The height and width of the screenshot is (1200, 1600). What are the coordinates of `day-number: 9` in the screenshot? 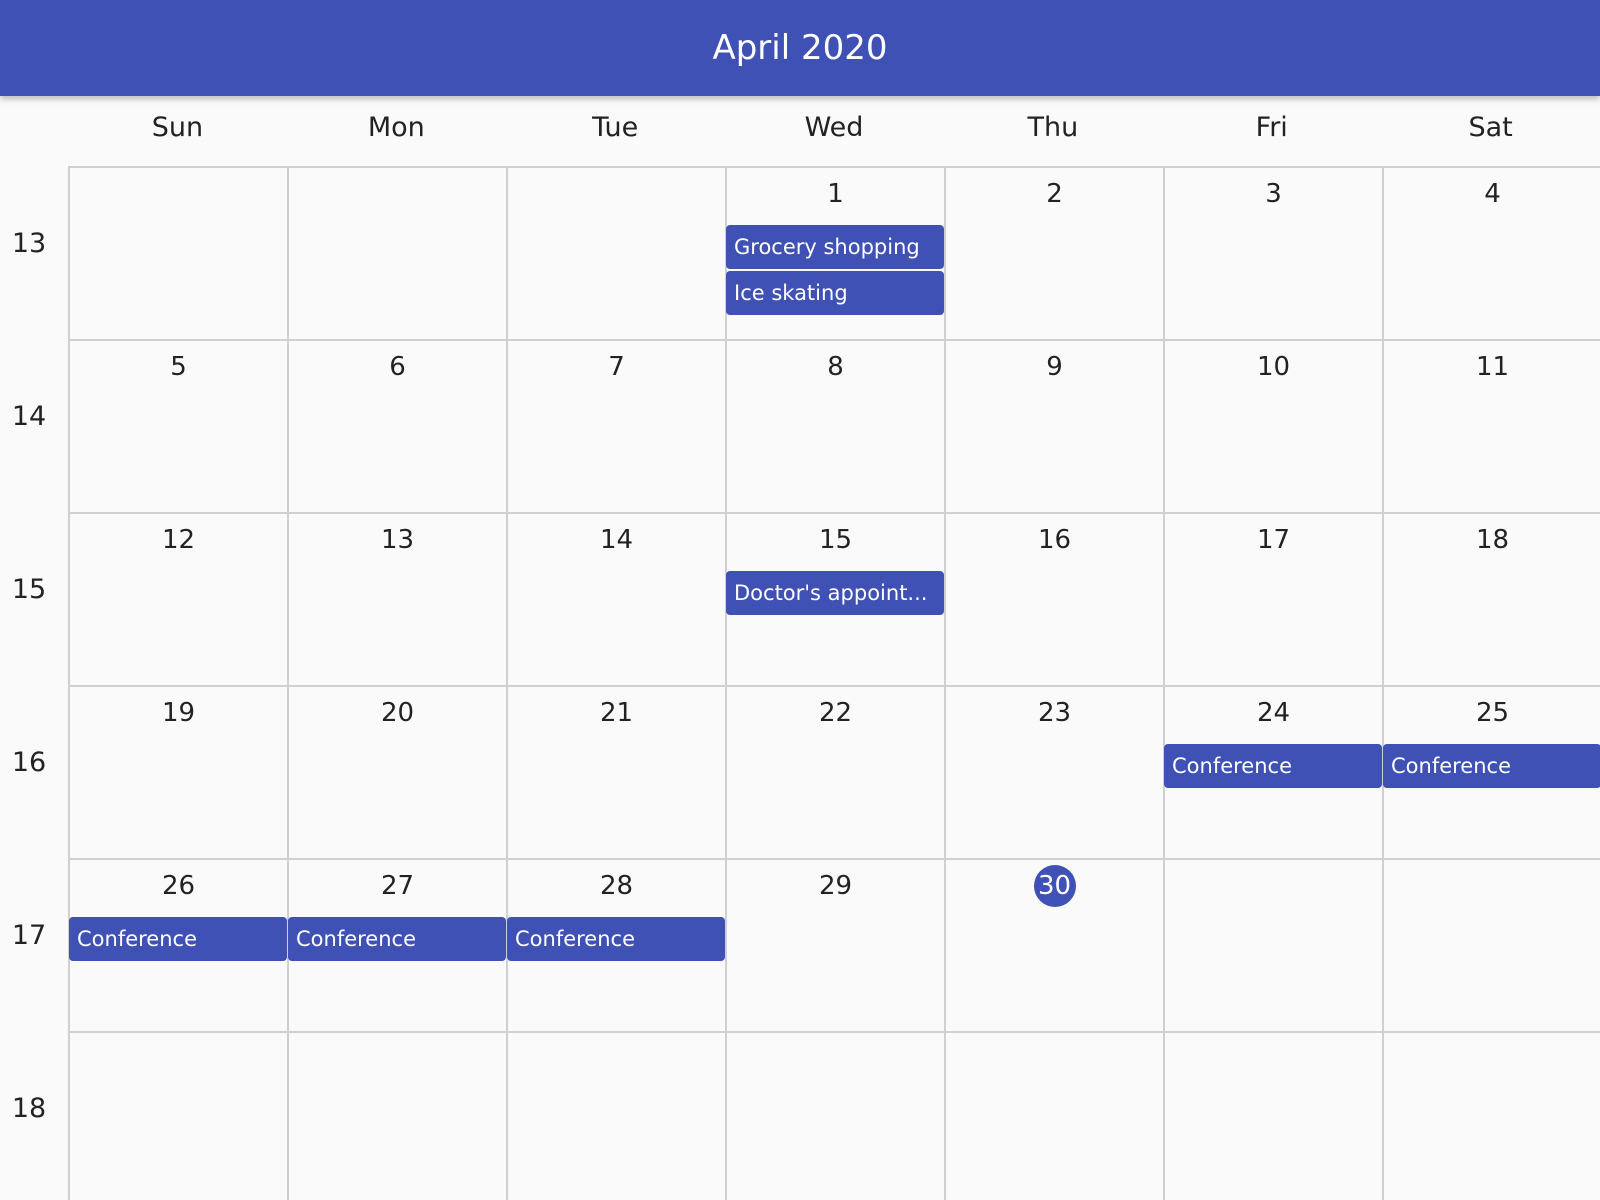 It's located at (1054, 367).